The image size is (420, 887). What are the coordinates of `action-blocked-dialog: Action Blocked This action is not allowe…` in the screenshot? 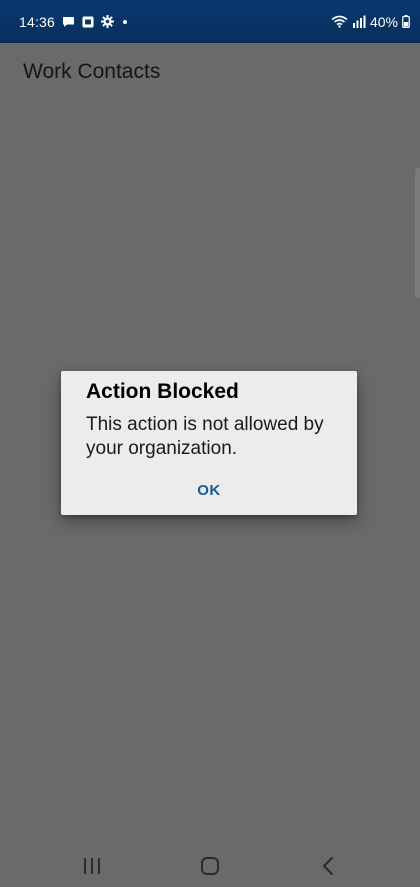 It's located at (209, 443).